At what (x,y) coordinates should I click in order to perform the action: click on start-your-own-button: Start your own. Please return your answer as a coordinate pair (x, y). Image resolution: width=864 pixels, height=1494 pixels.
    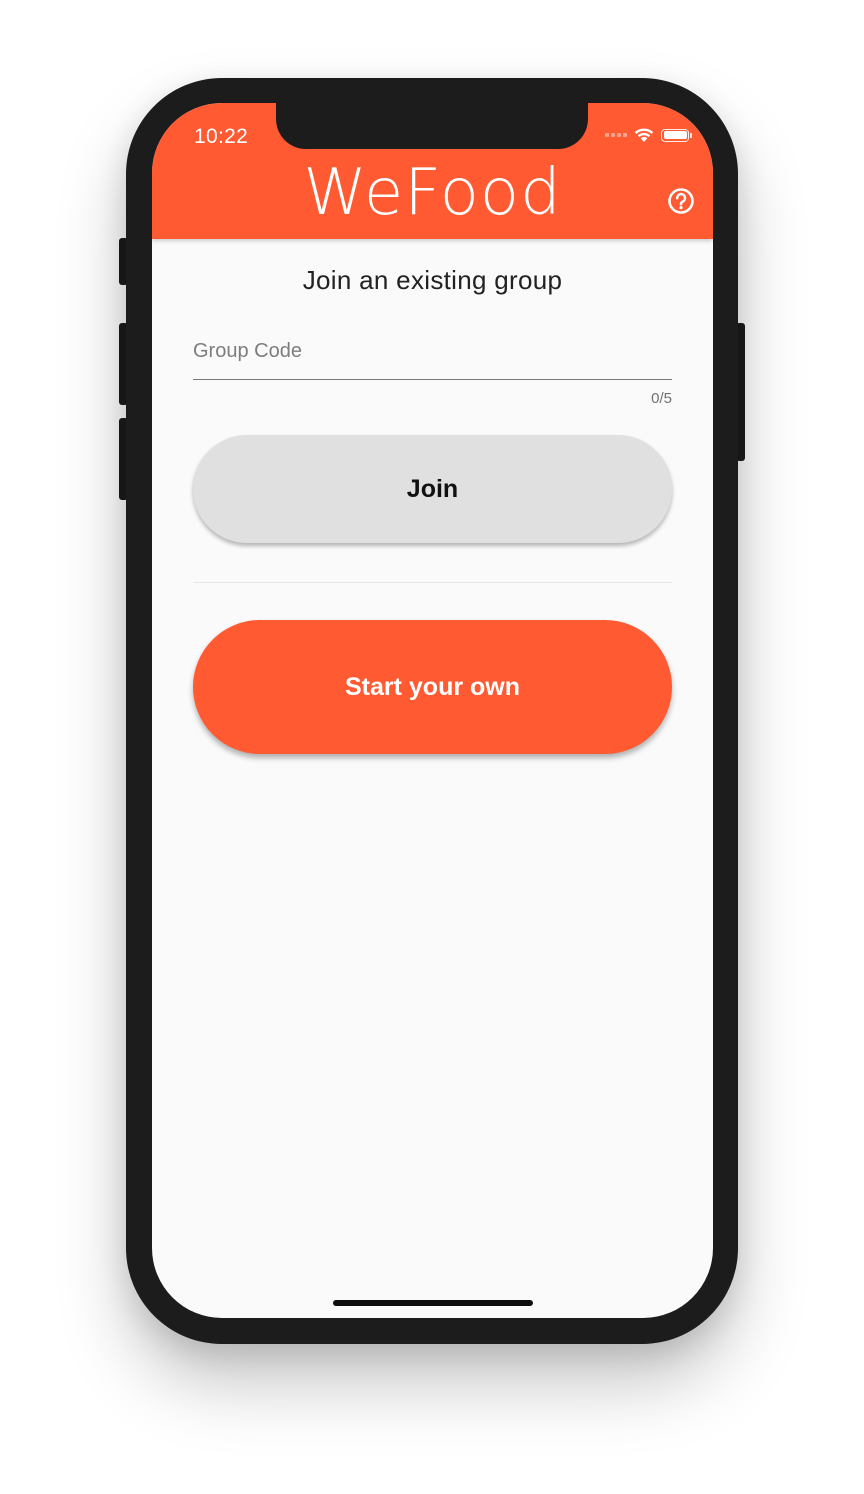
    Looking at the image, I should click on (432, 687).